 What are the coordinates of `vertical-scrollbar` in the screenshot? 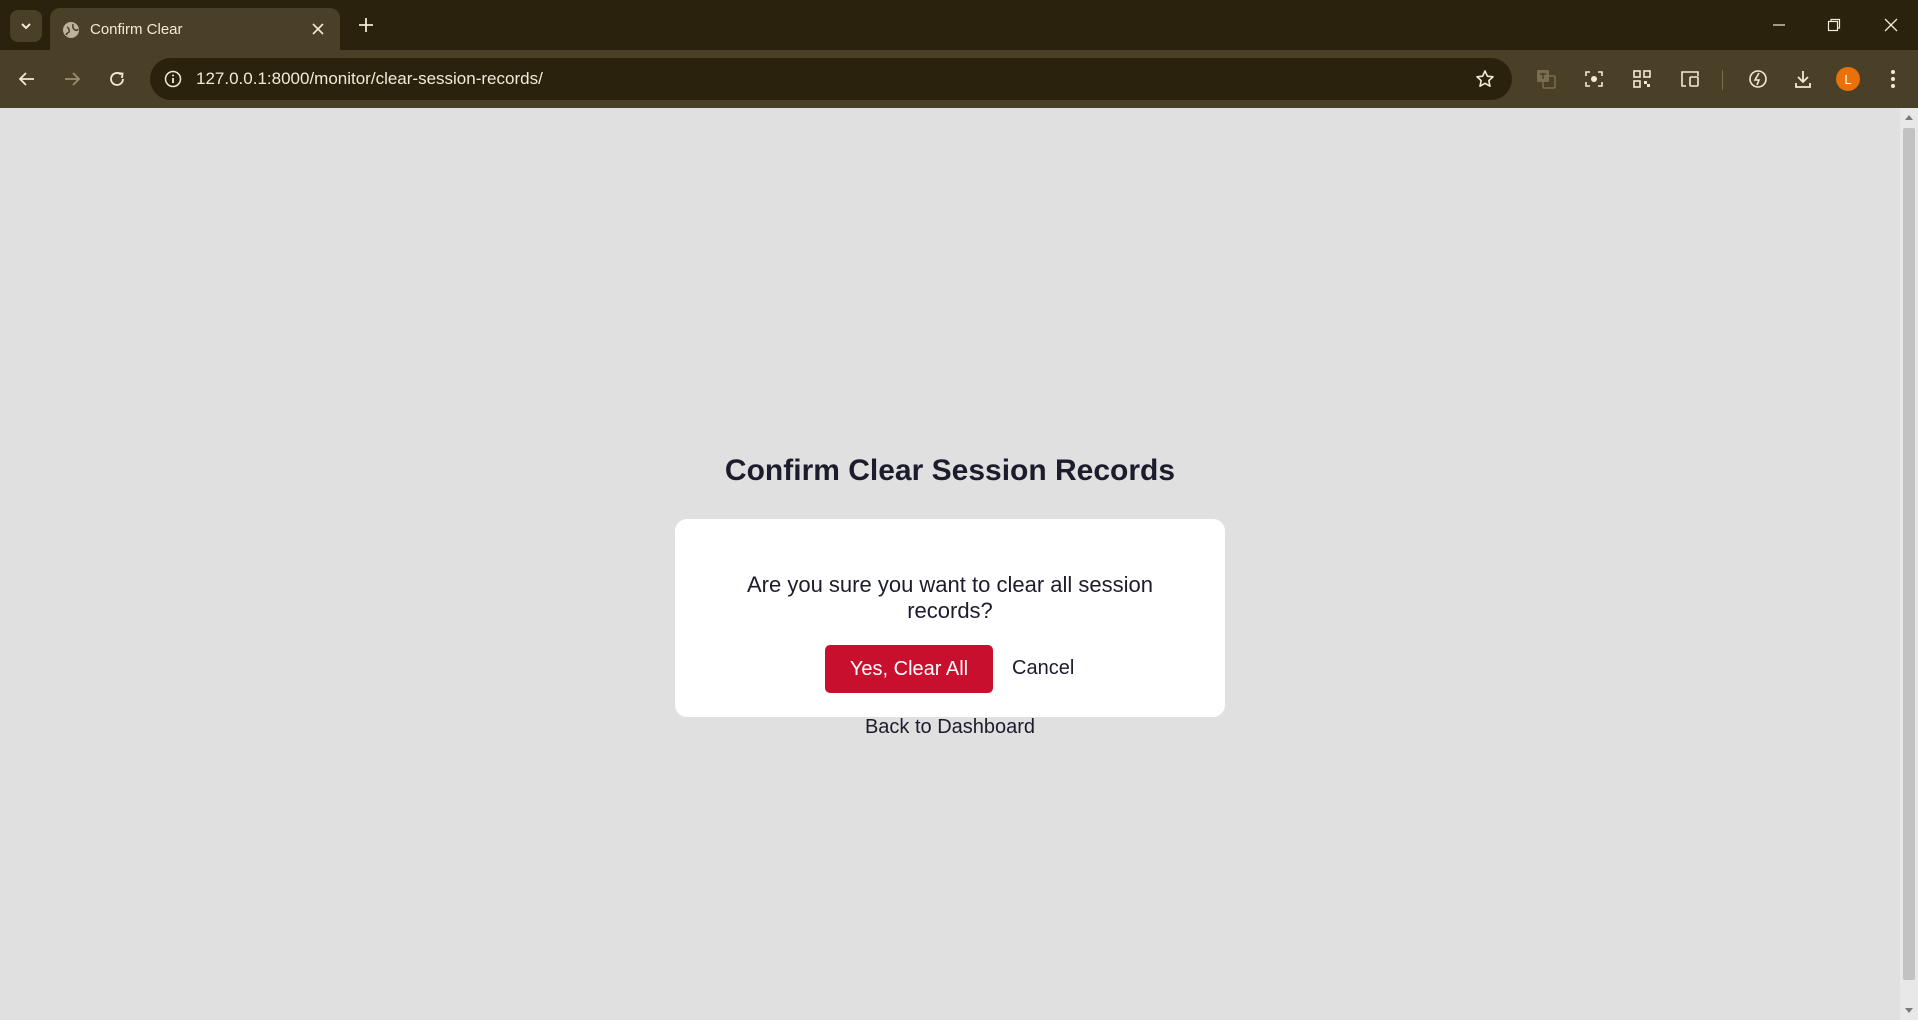 It's located at (1909, 564).